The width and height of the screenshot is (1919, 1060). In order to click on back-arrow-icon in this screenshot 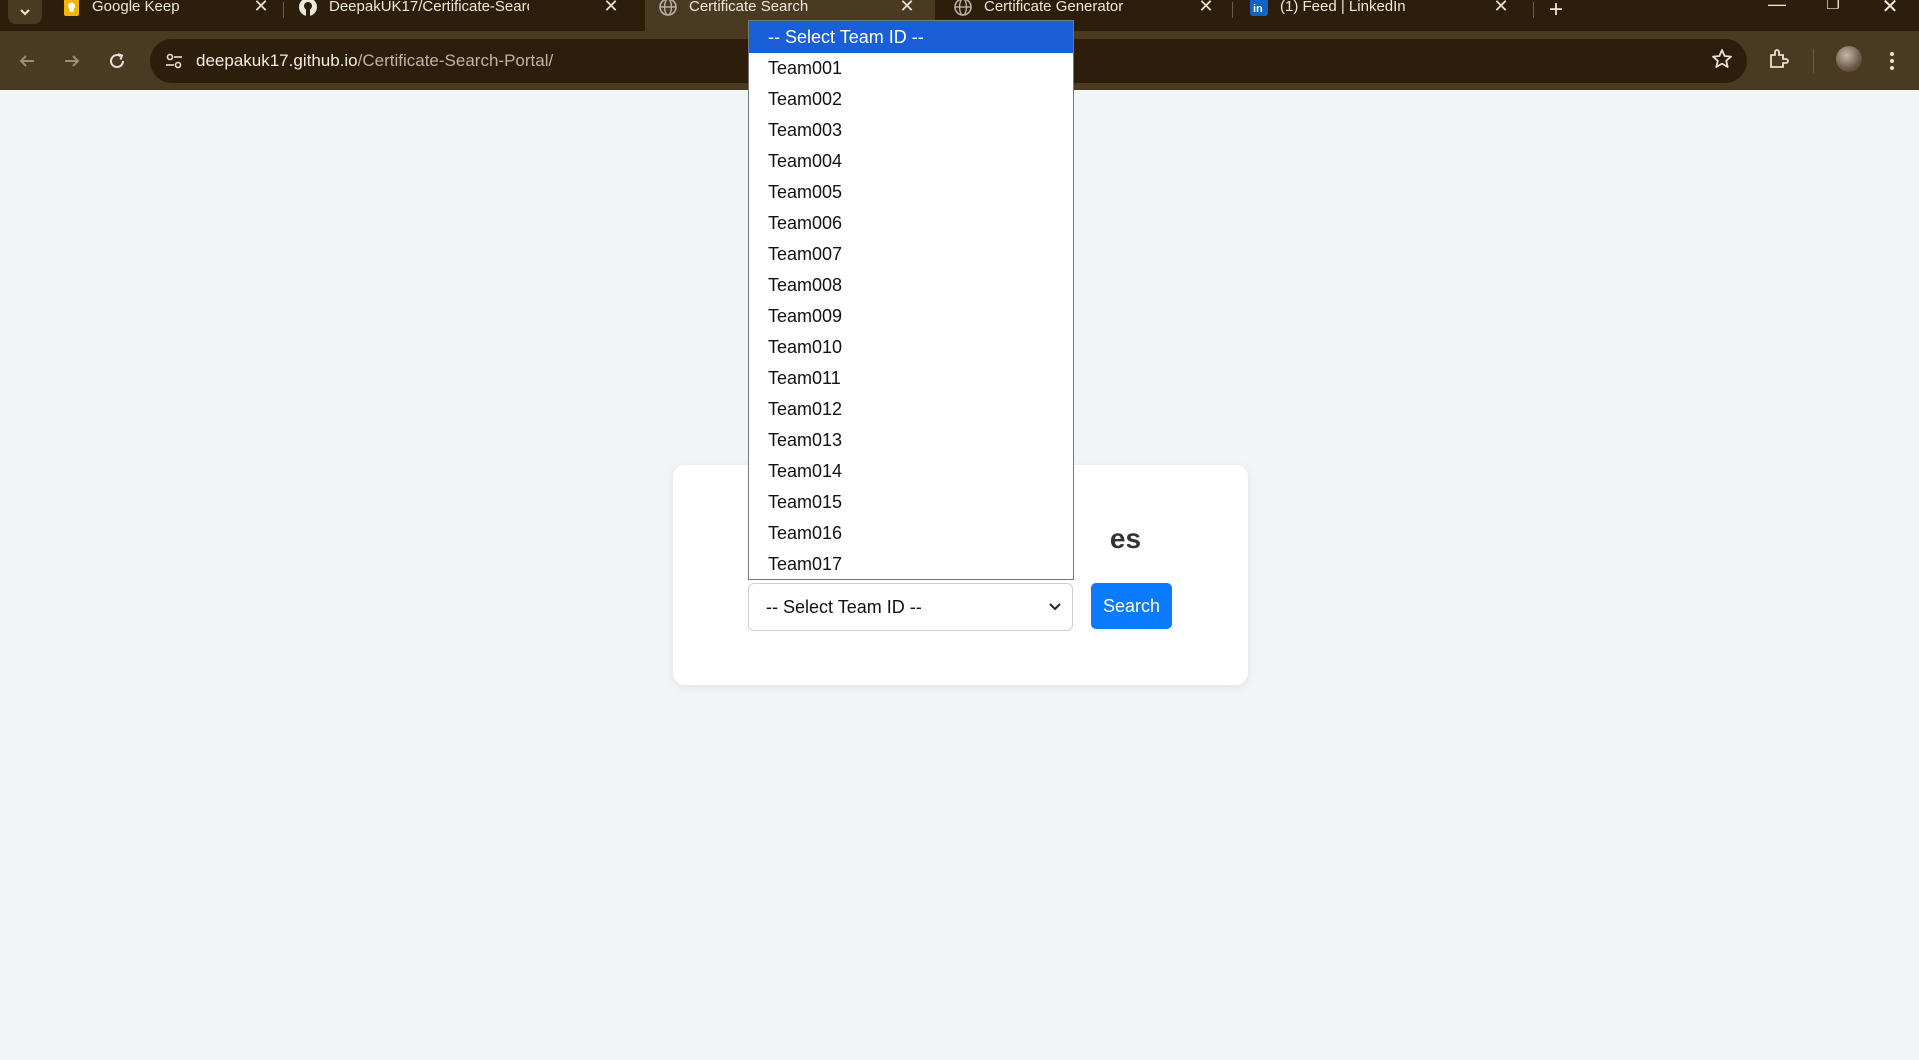, I will do `click(26, 61)`.